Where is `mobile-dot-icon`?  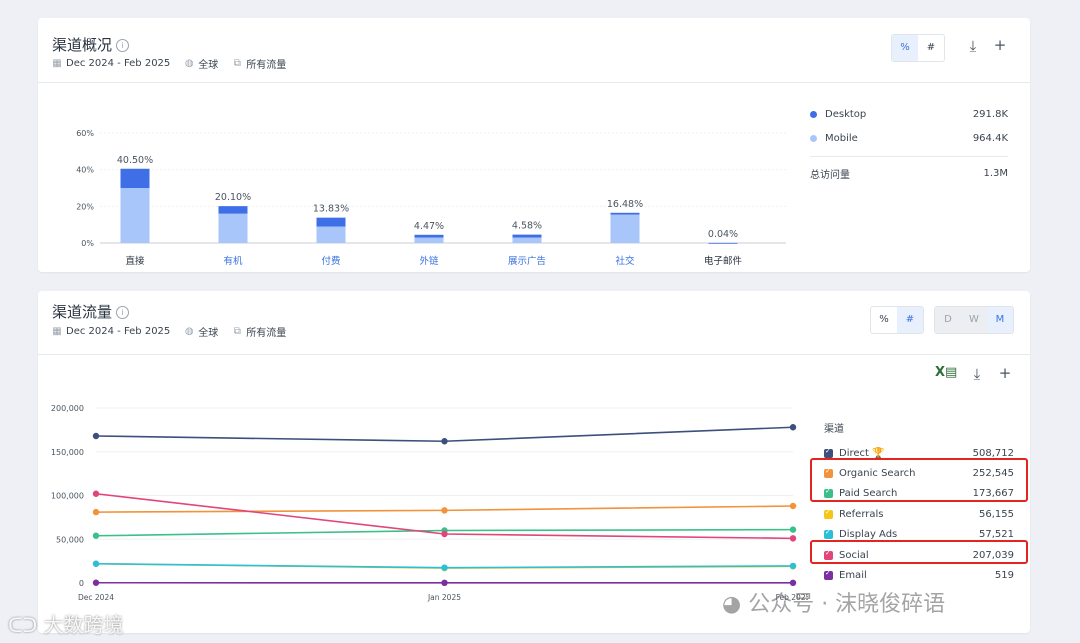
mobile-dot-icon is located at coordinates (813, 138).